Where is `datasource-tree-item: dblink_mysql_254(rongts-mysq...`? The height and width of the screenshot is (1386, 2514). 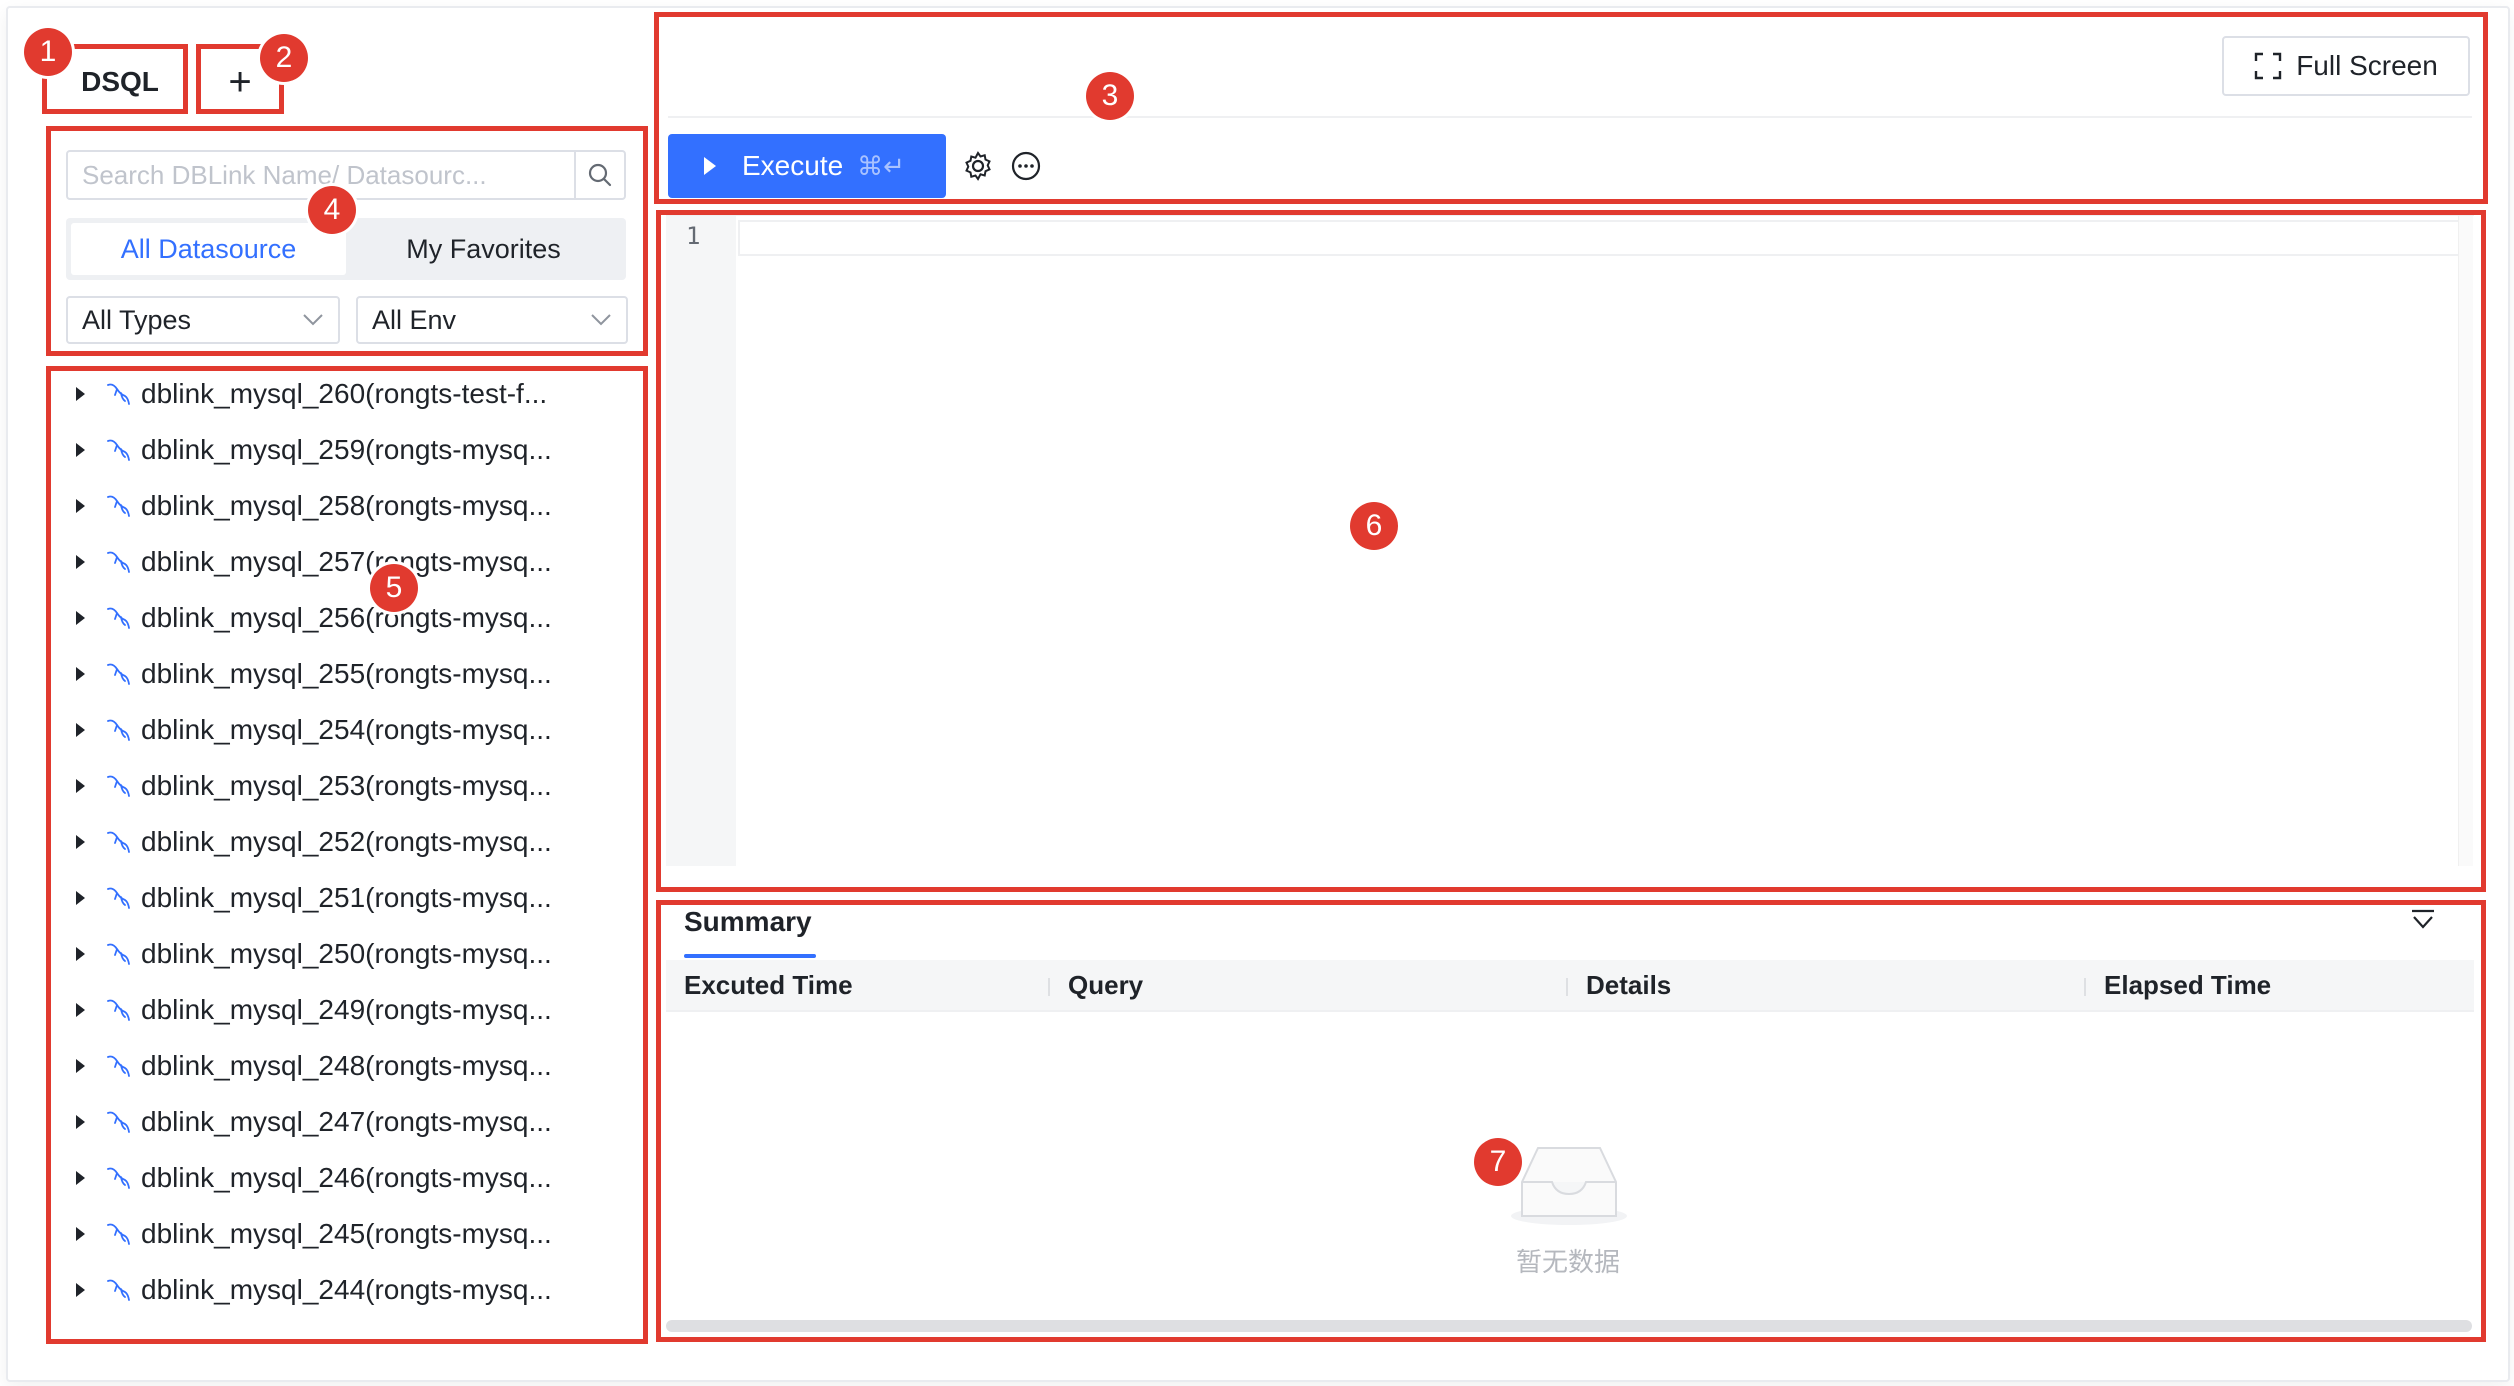
datasource-tree-item: dblink_mysql_254(rongts-mysq... is located at coordinates (312, 730).